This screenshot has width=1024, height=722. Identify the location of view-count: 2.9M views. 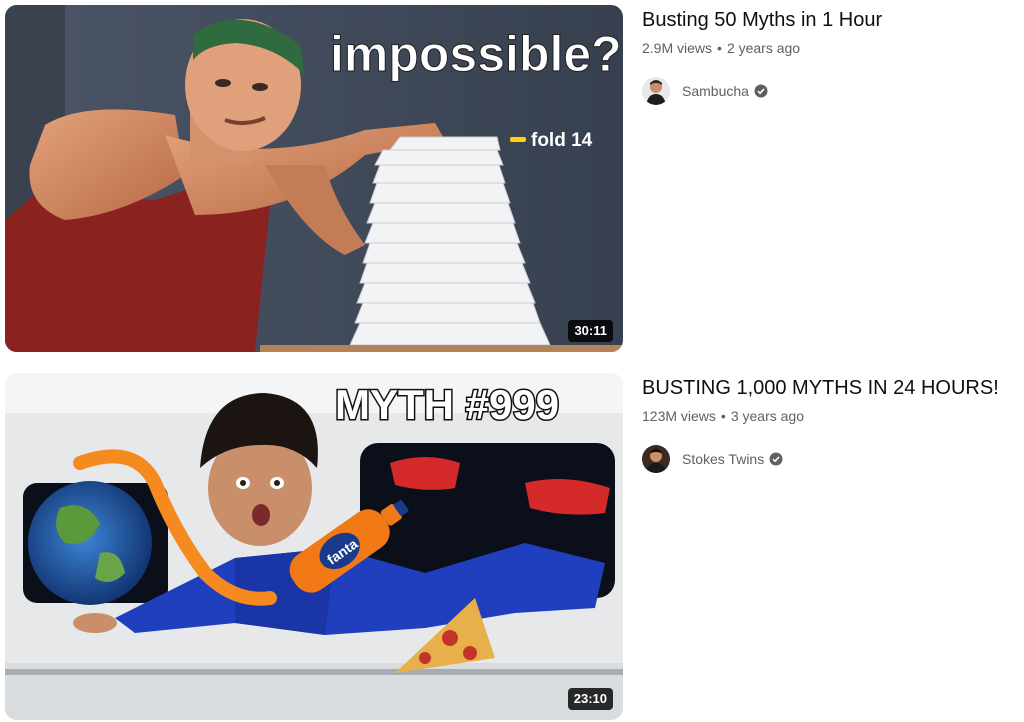
(677, 48).